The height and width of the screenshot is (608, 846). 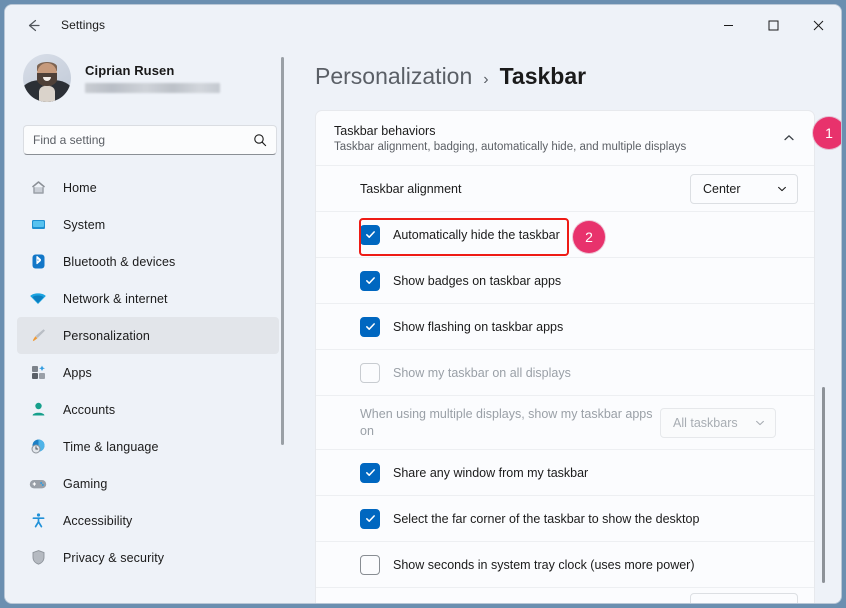 I want to click on sidebar-item-apps: Apps, so click(x=148, y=372).